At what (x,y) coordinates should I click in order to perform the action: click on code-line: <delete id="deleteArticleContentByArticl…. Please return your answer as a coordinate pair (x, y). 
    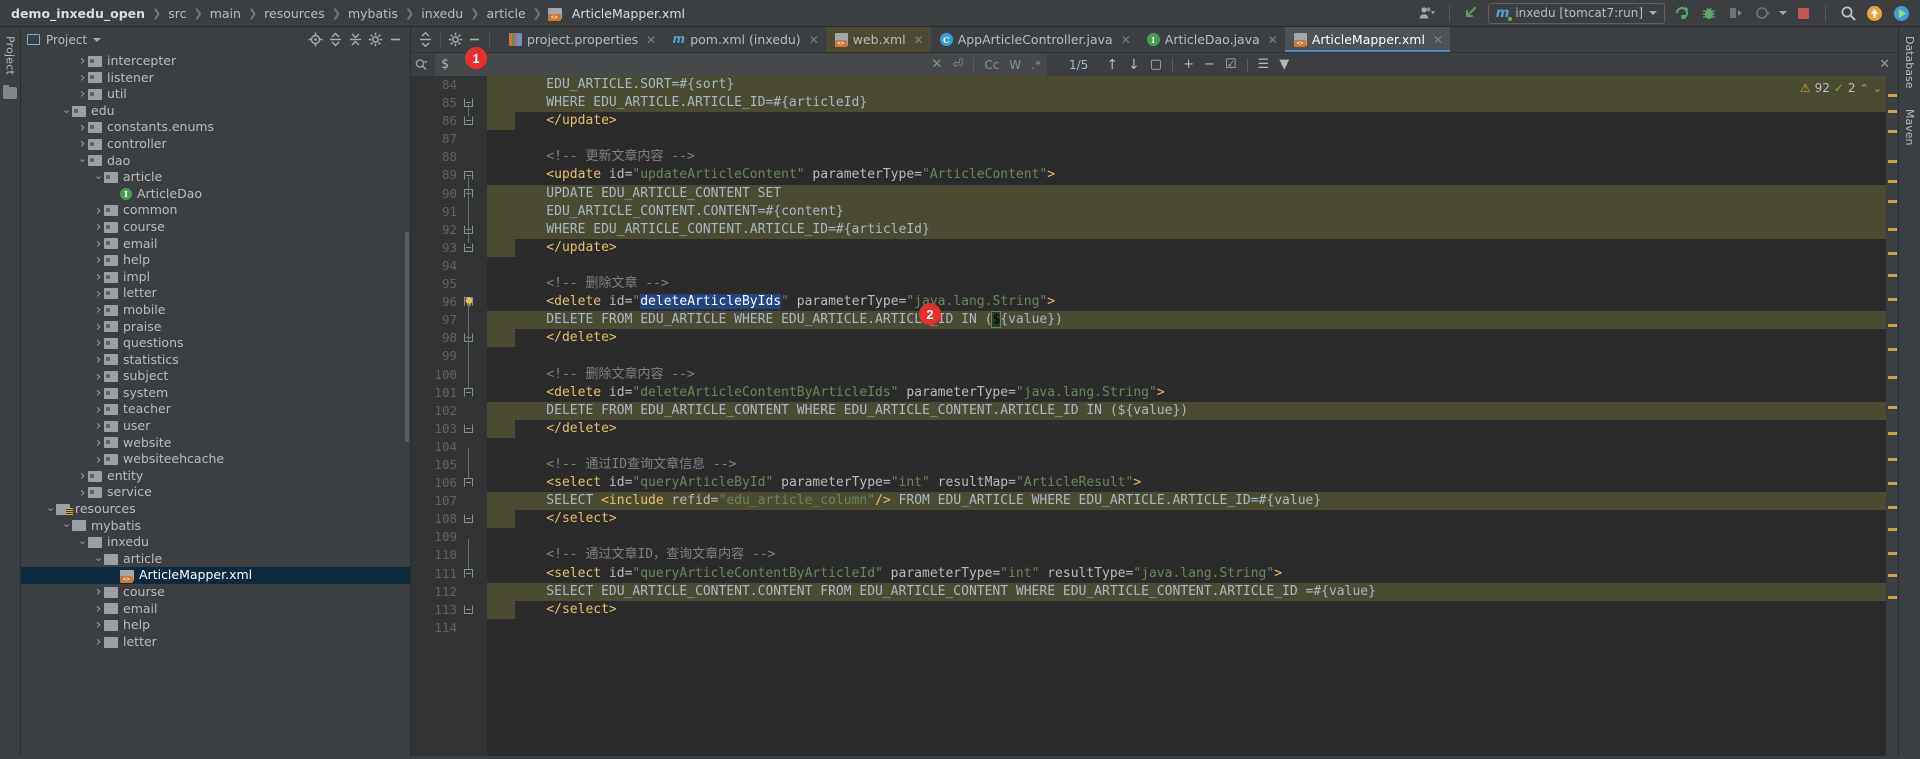
    Looking at the image, I should click on (1186, 393).